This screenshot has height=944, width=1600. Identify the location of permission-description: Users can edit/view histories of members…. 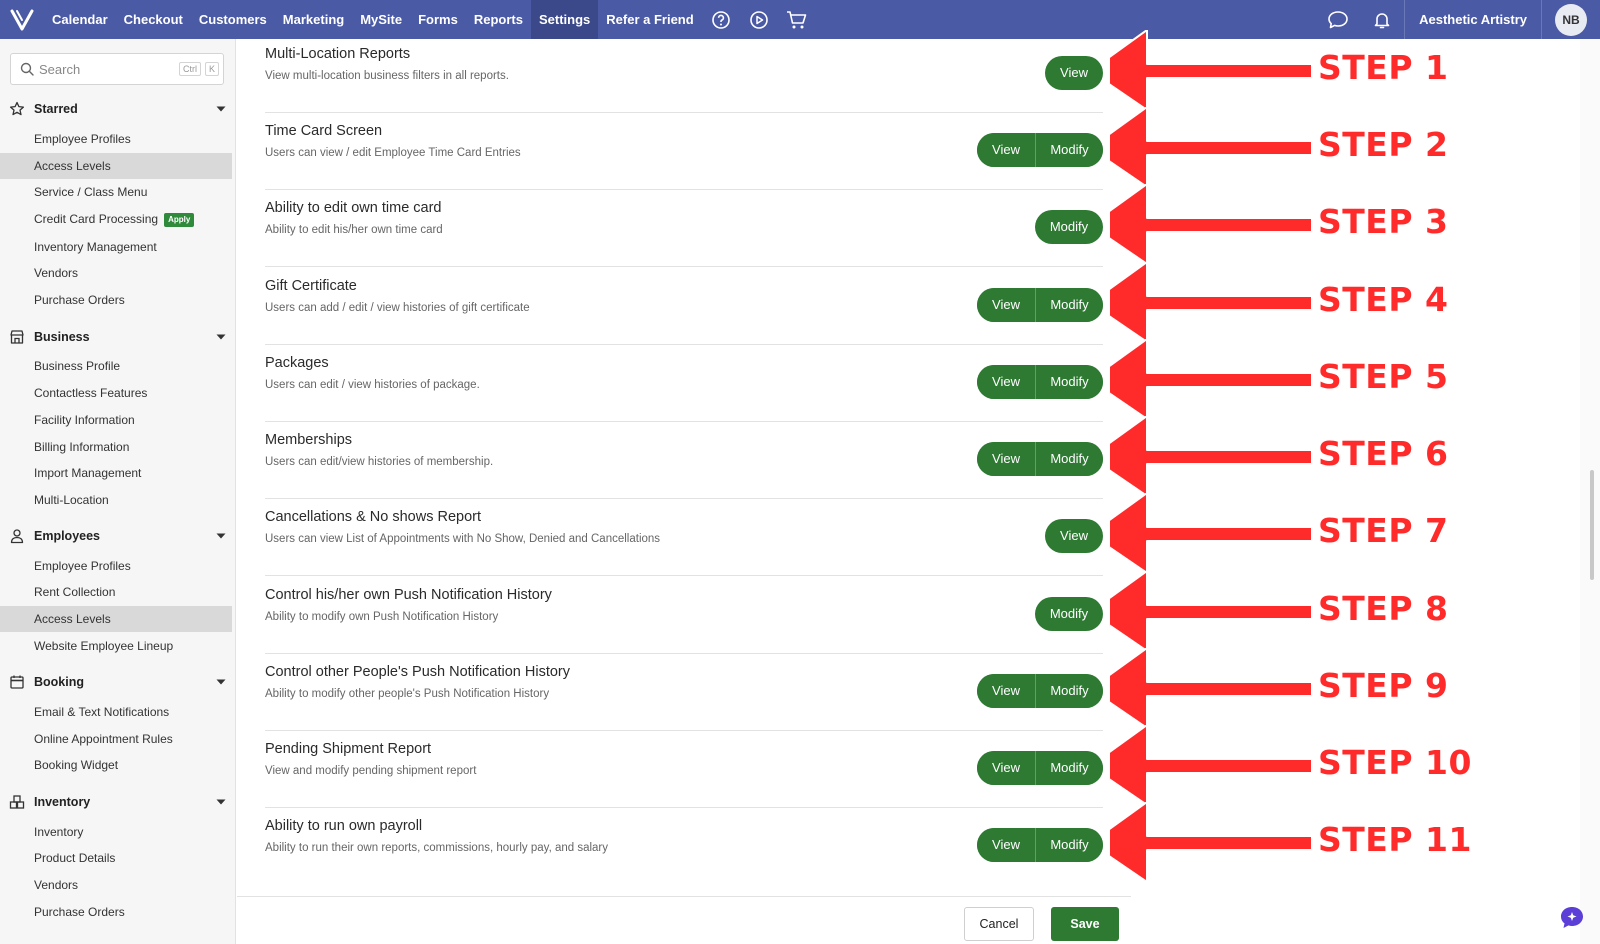
(379, 462).